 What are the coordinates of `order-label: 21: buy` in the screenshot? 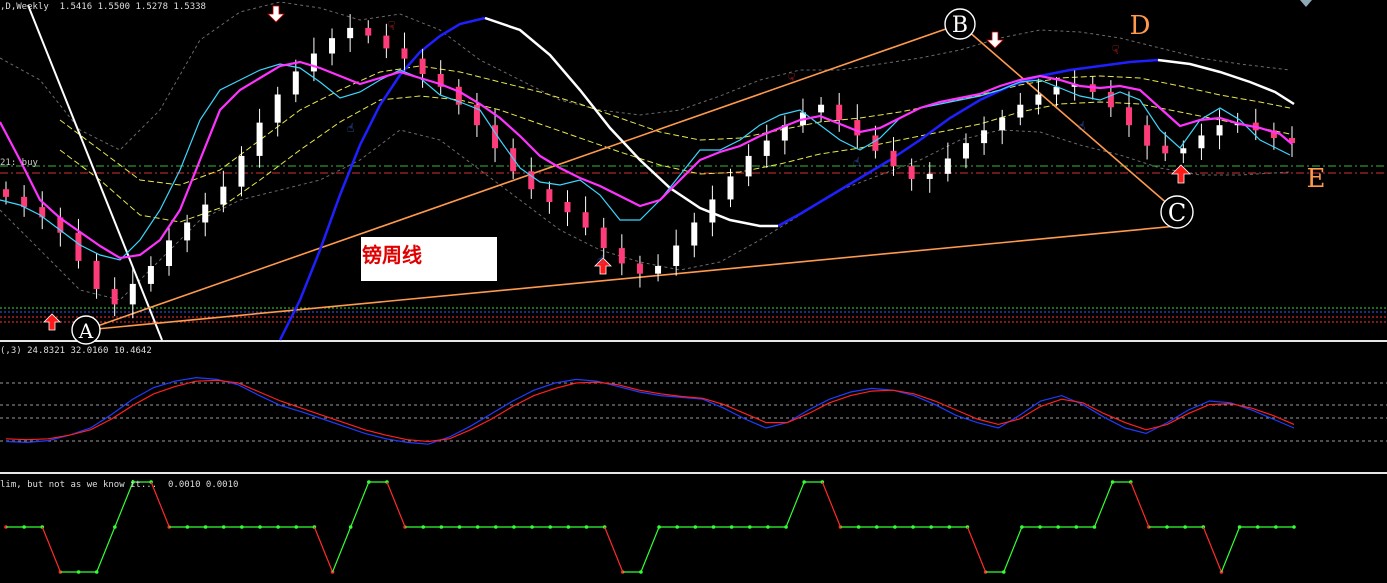 It's located at (19, 163).